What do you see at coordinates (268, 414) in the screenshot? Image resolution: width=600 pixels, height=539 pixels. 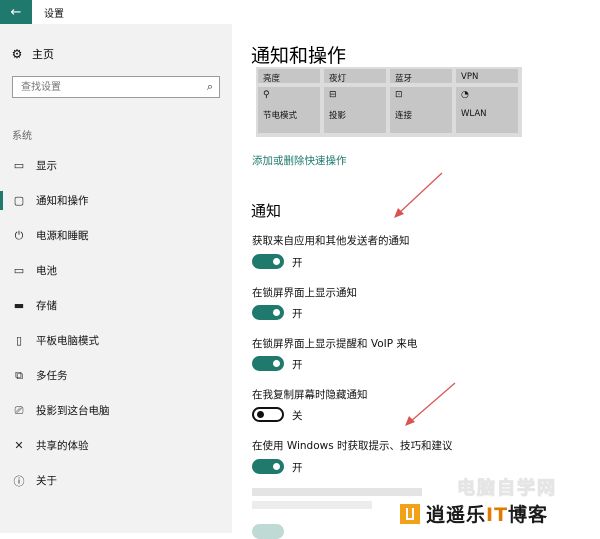 I see `toggle-hide-when-duplicating` at bounding box center [268, 414].